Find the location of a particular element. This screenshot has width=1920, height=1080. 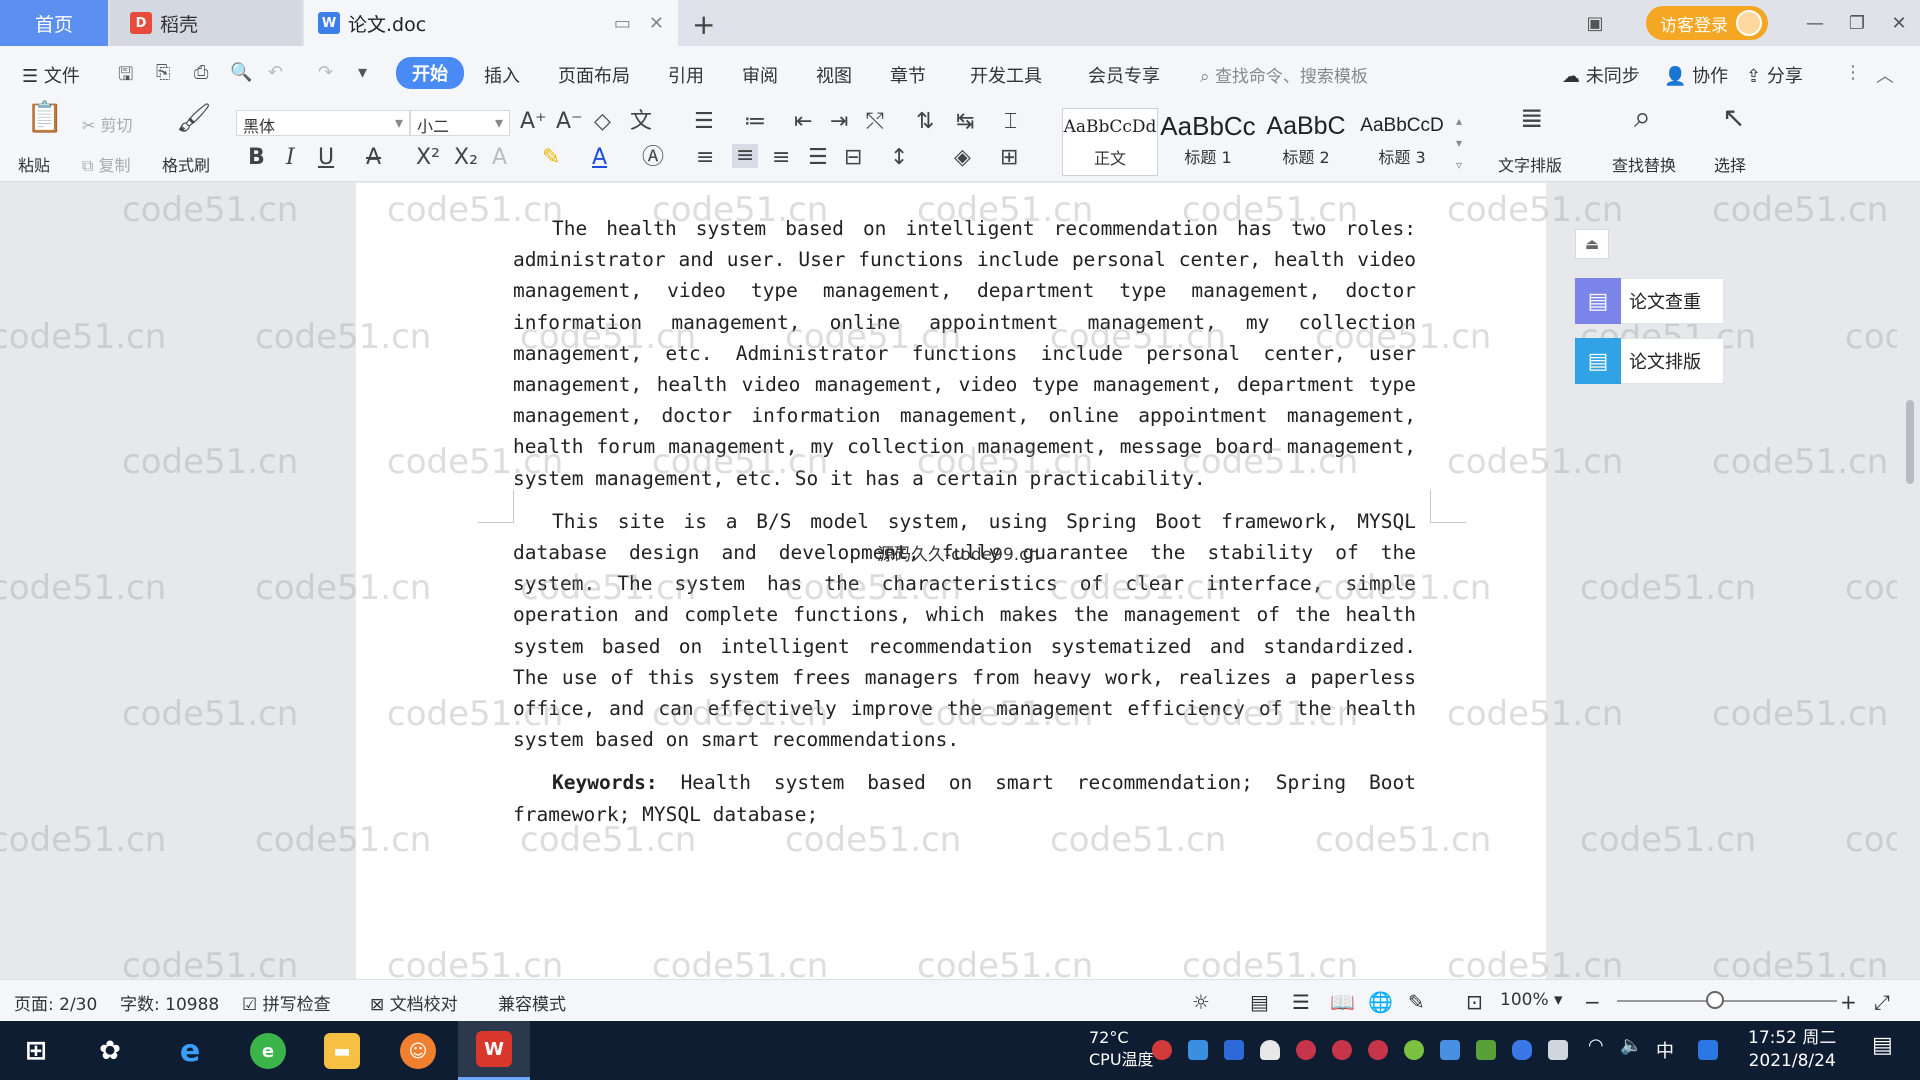

shield-icon is located at coordinates (1234, 1050).